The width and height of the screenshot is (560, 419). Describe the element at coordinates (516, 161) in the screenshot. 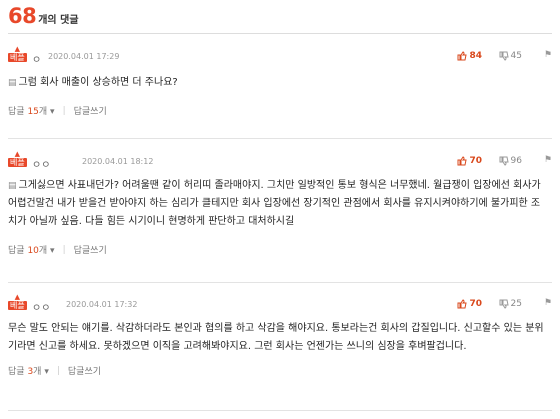

I see `dislike-count: 96` at that location.